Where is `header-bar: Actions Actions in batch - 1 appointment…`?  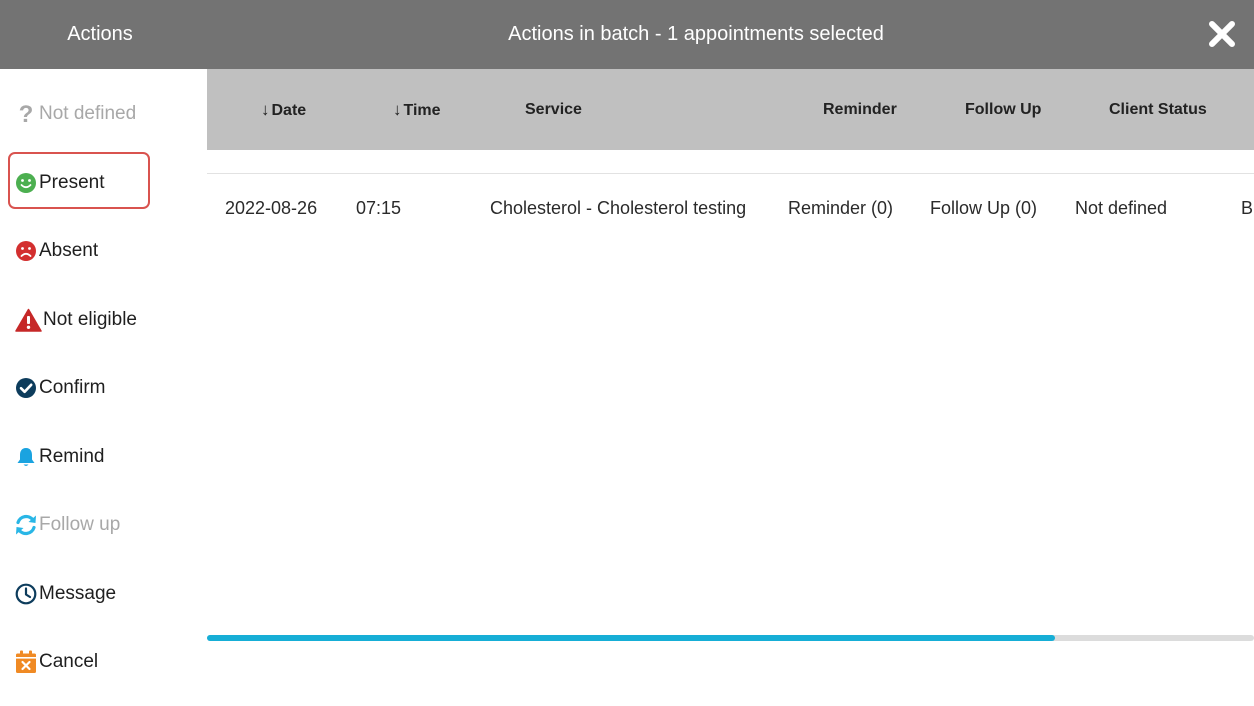 header-bar: Actions Actions in batch - 1 appointment… is located at coordinates (627, 34).